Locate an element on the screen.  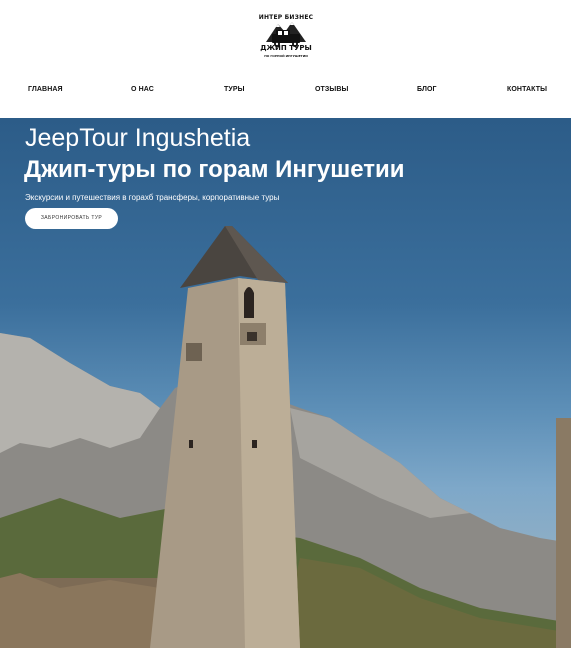
nav-item-tours: ТУРЫ is located at coordinates (234, 89).